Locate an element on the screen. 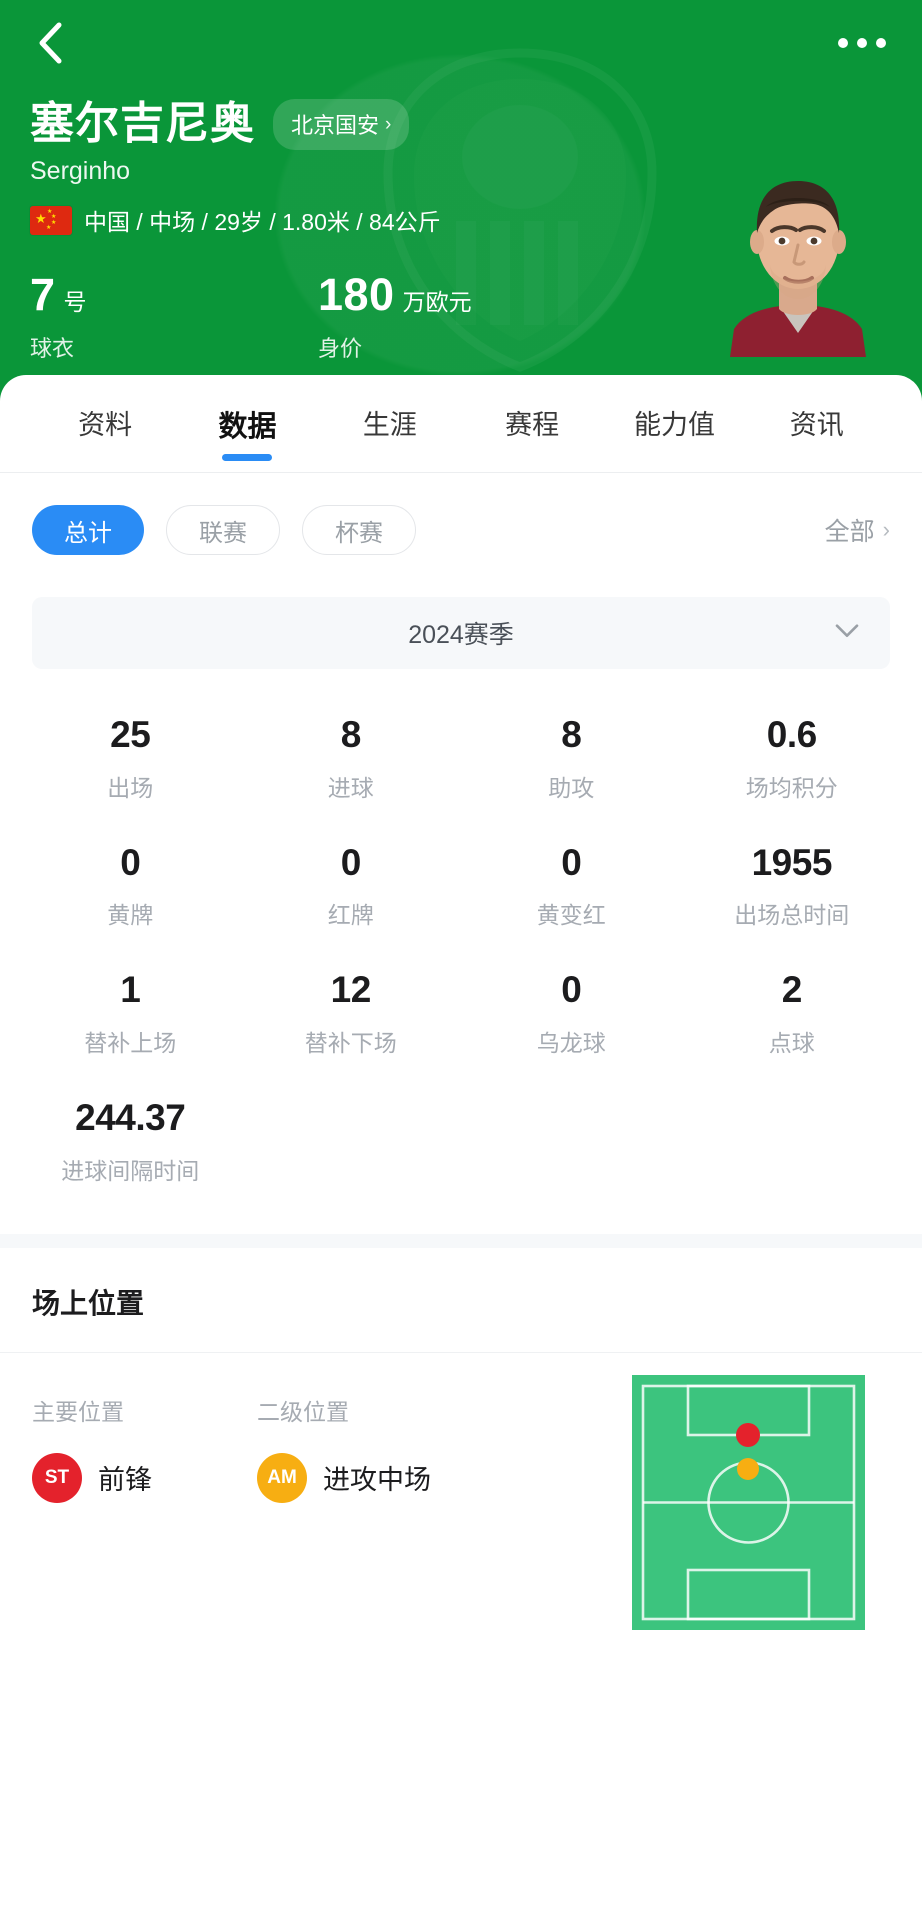  tab-ability: 能力值 is located at coordinates (674, 430).